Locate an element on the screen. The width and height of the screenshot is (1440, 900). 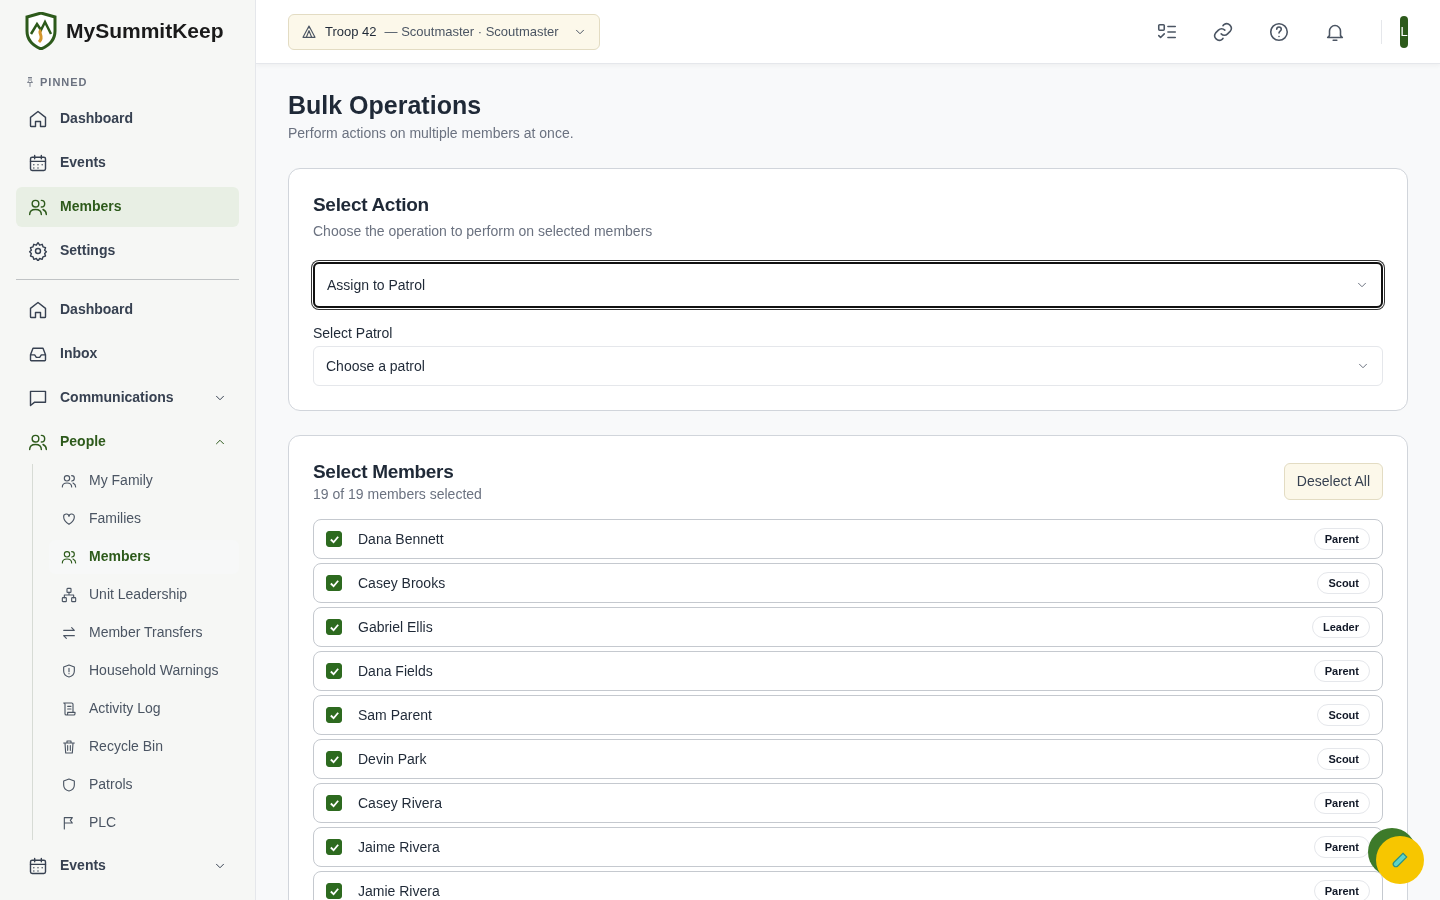
patrol-select: Choose a patrol is located at coordinates (848, 366).